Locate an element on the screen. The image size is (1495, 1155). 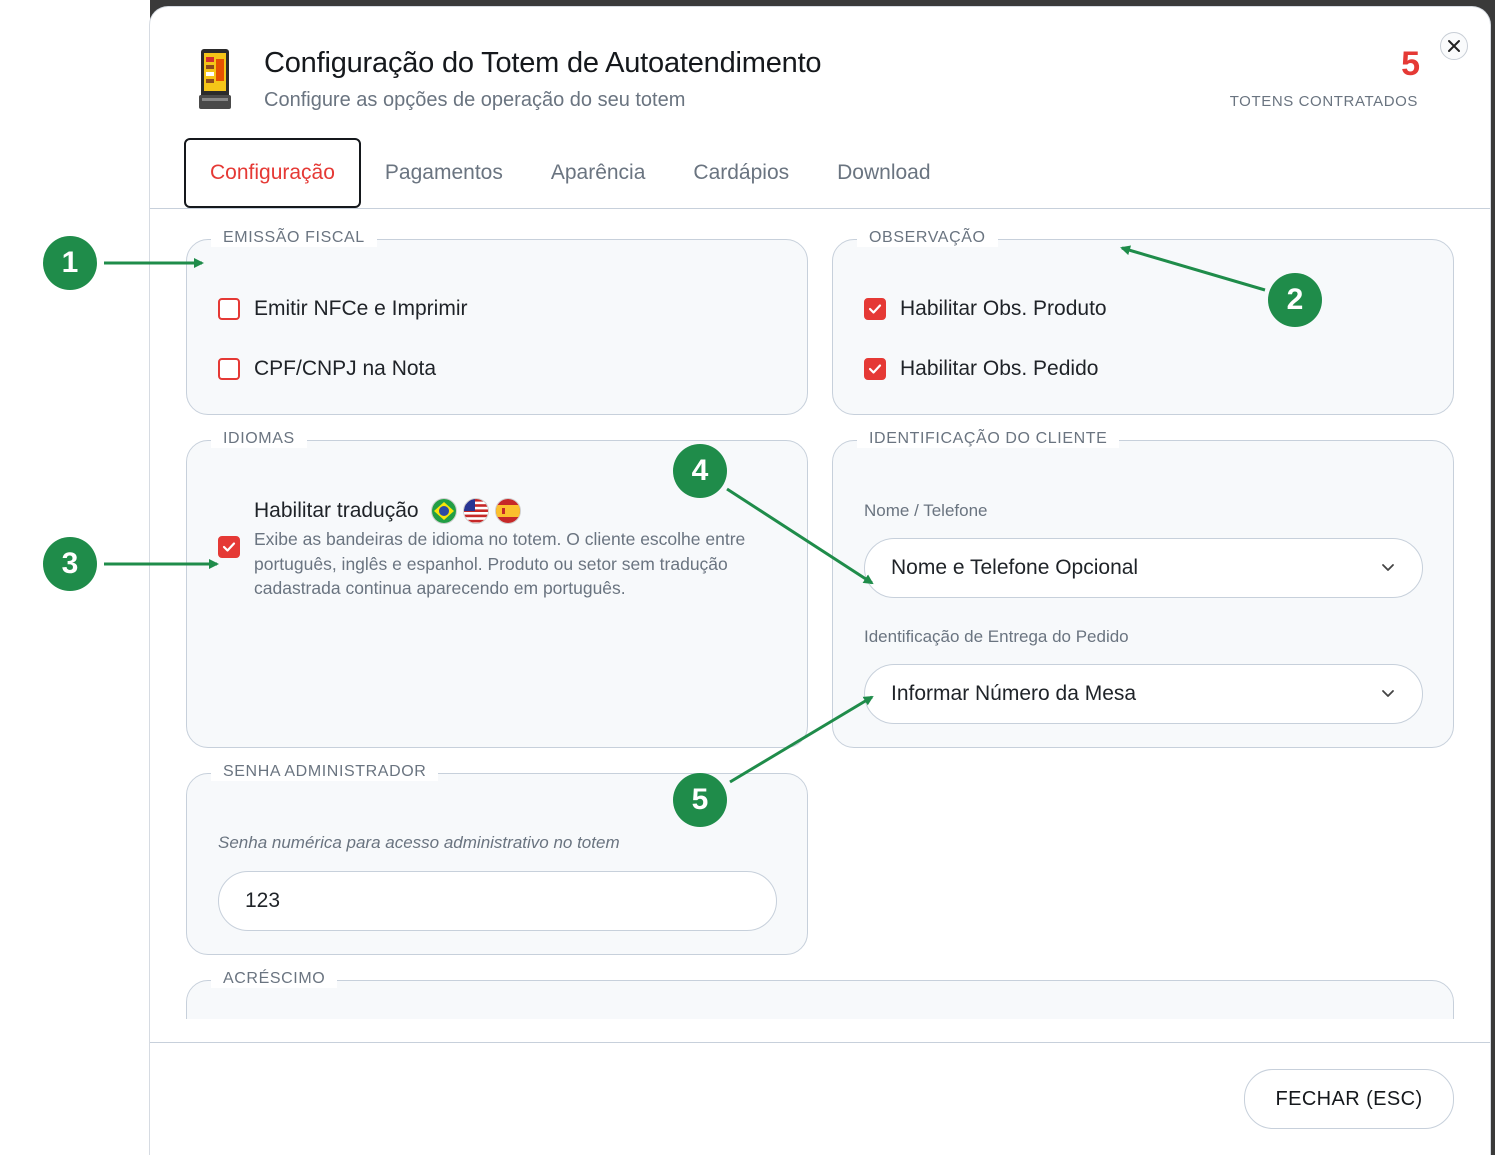
obs-pedido-checkbox is located at coordinates (875, 369).